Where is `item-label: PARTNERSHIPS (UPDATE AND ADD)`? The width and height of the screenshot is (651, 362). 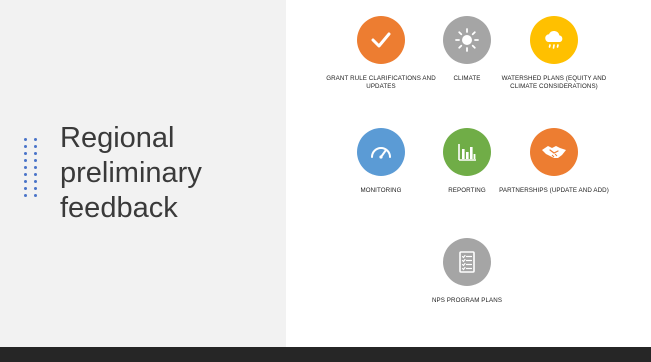
item-label: PARTNERSHIPS (UPDATE AND ADD) is located at coordinates (554, 190).